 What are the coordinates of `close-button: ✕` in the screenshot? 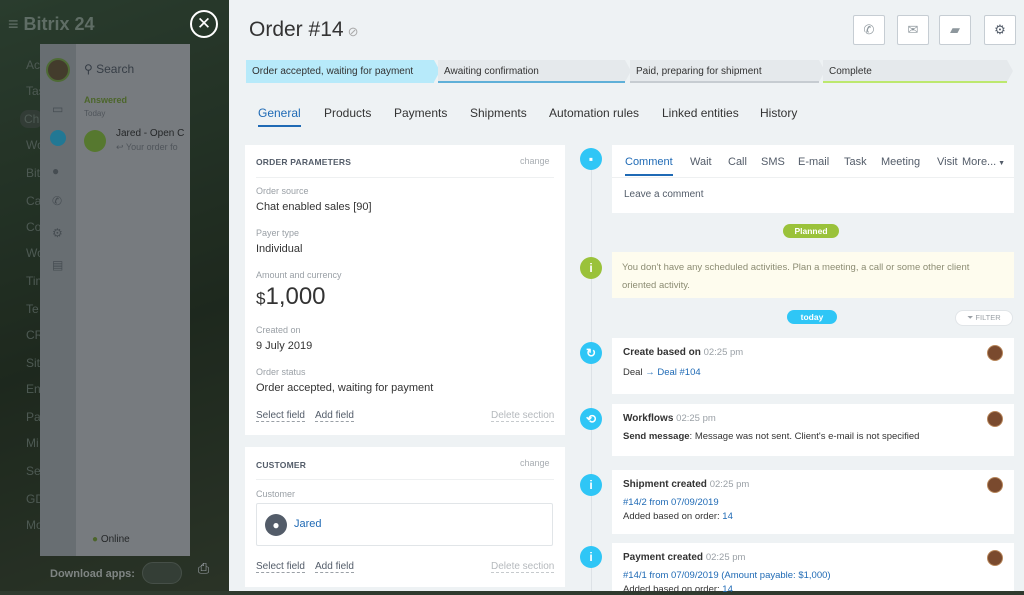 It's located at (204, 24).